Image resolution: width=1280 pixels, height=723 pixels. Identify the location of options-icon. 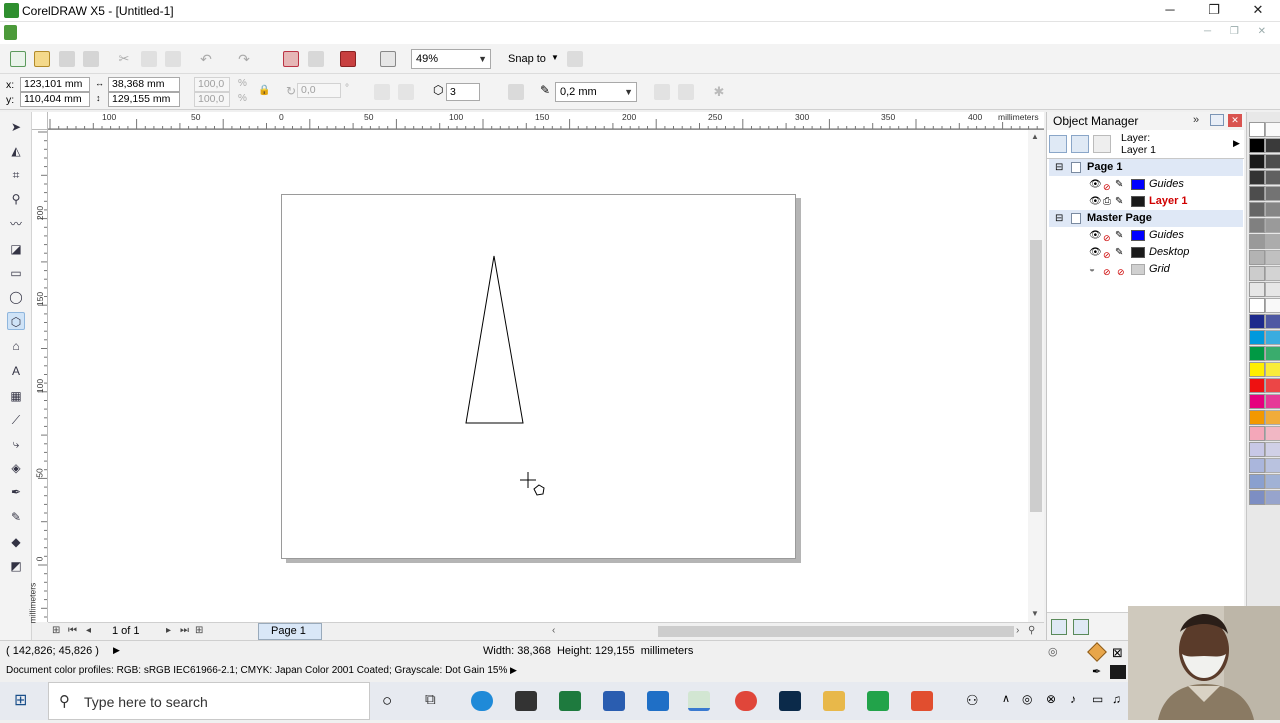
(575, 59).